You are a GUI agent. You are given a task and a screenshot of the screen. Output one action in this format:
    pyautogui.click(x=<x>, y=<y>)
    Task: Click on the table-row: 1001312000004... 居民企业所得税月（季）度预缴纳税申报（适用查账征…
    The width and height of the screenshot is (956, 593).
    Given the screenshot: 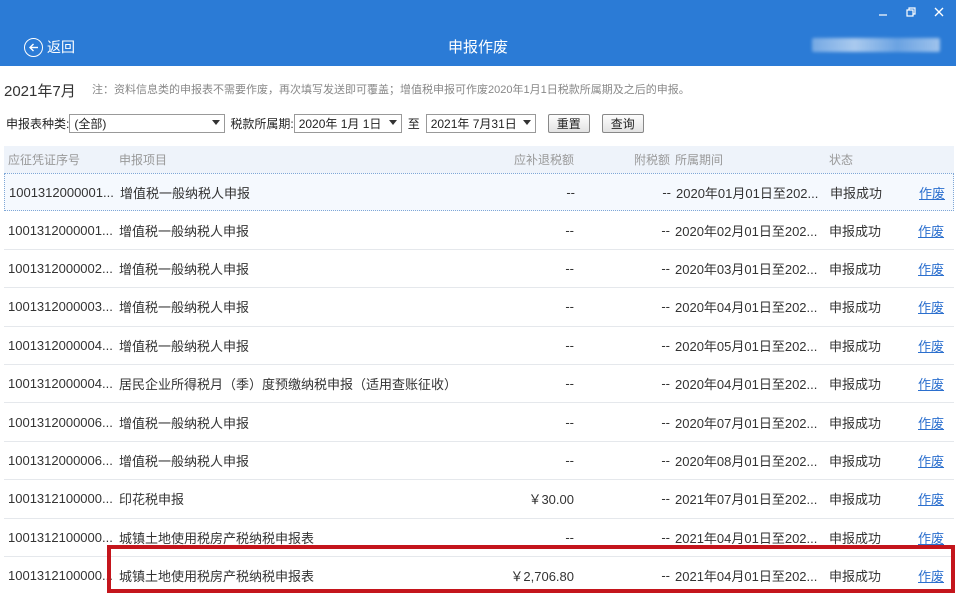 What is the action you would take?
    pyautogui.click(x=479, y=384)
    